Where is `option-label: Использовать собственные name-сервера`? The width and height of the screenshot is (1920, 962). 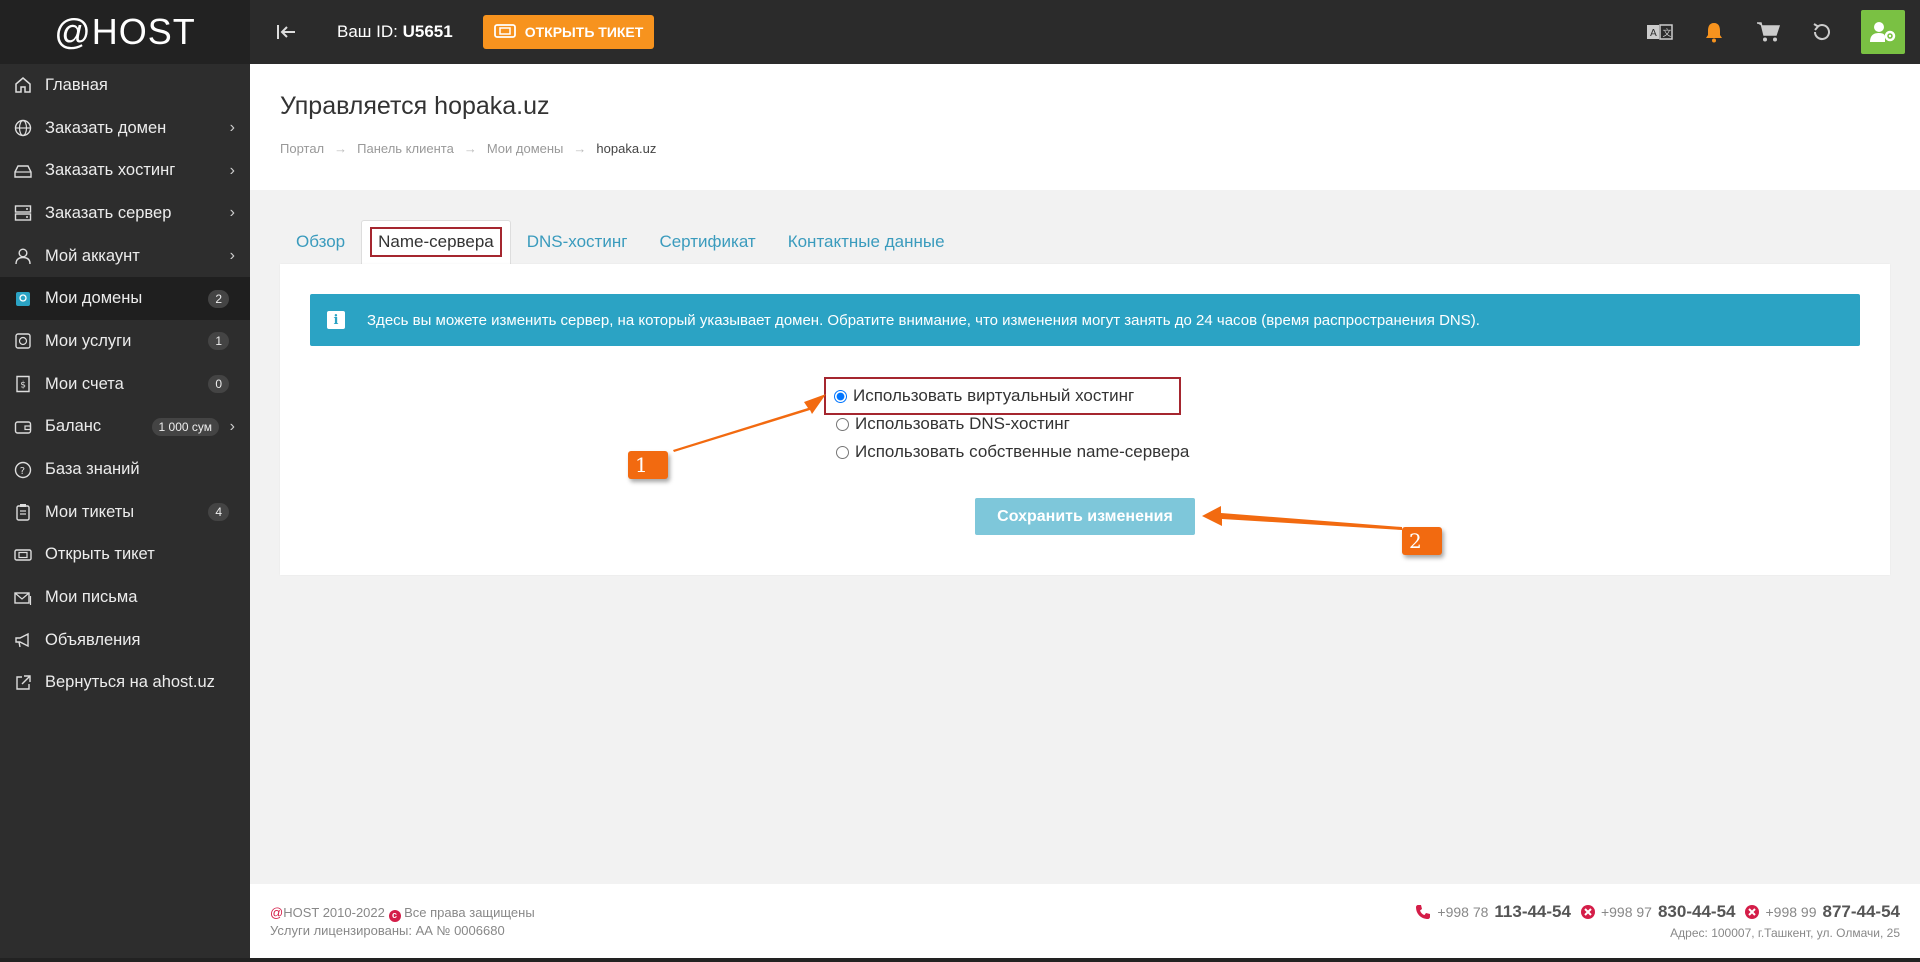
option-label: Использовать собственные name-сервера is located at coordinates (1022, 451).